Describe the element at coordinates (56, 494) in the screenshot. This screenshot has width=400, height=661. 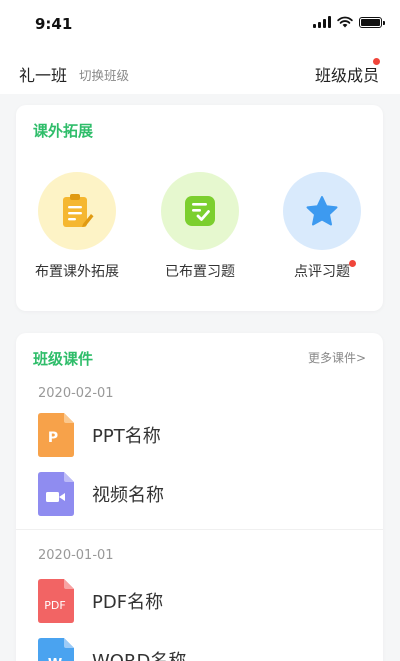
I see `video-file-icon` at that location.